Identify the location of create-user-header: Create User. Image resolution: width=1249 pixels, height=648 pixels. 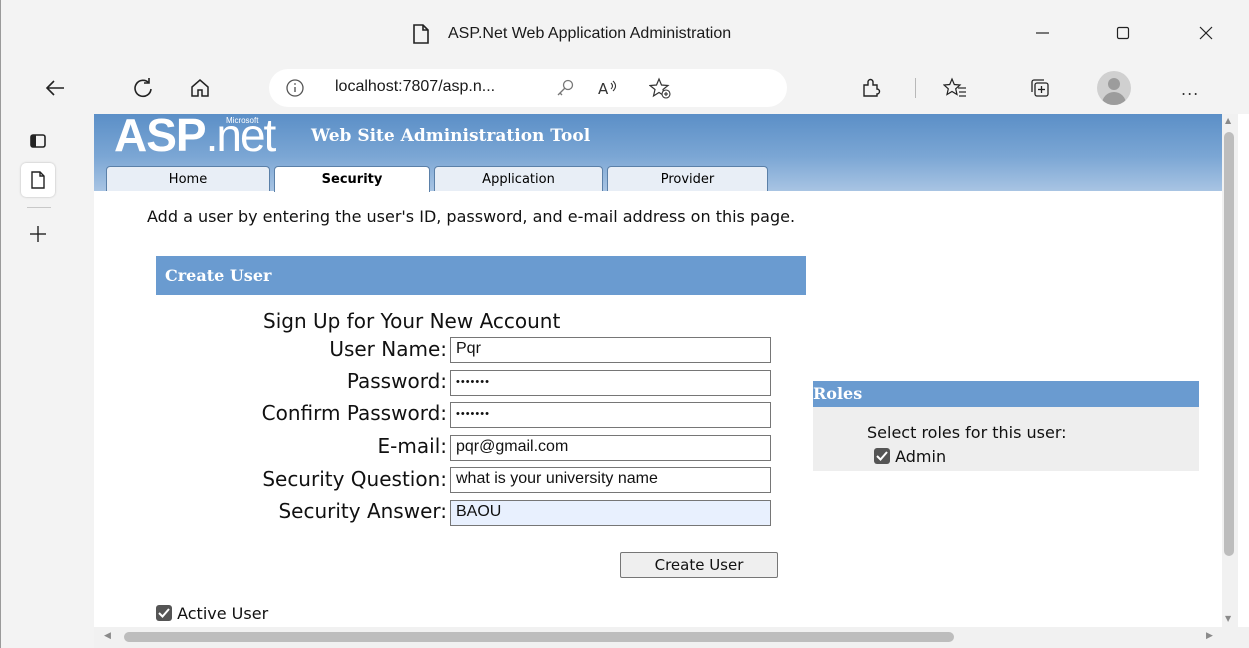
(481, 275).